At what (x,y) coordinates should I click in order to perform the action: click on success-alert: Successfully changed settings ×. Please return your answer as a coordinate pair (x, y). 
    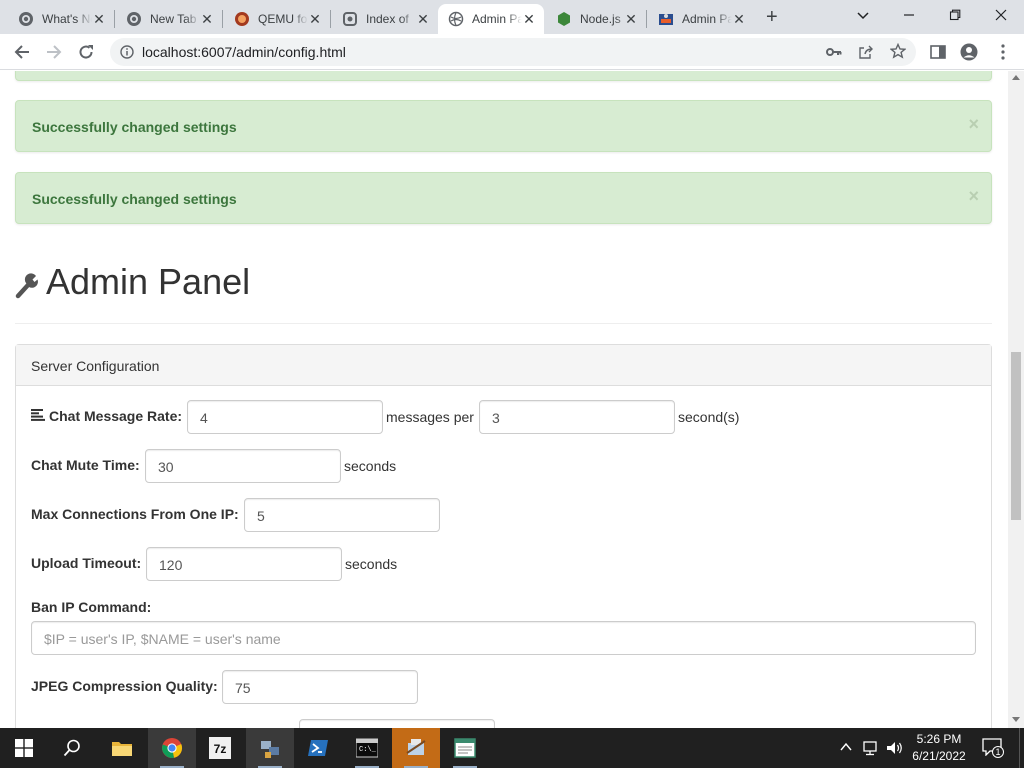
    Looking at the image, I should click on (503, 198).